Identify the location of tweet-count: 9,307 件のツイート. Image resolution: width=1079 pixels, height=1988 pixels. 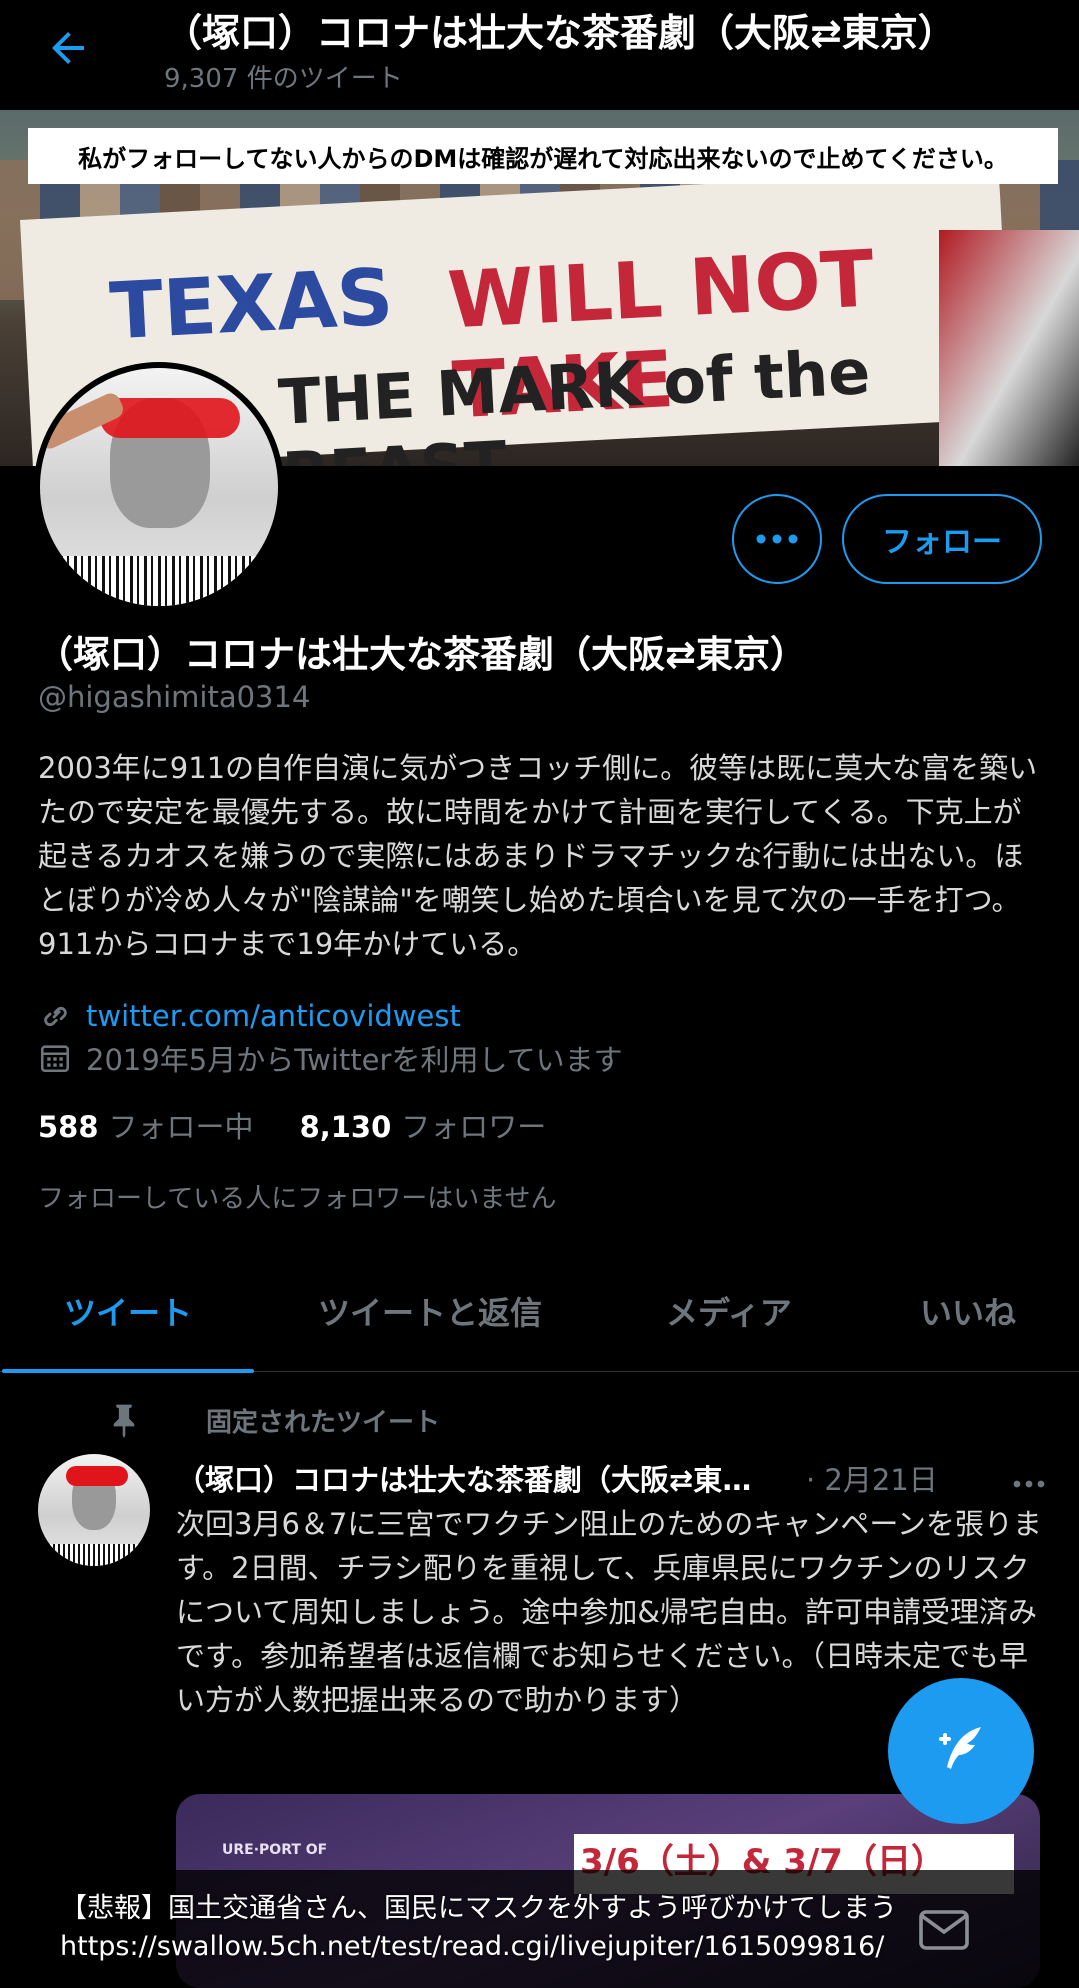
(283, 79).